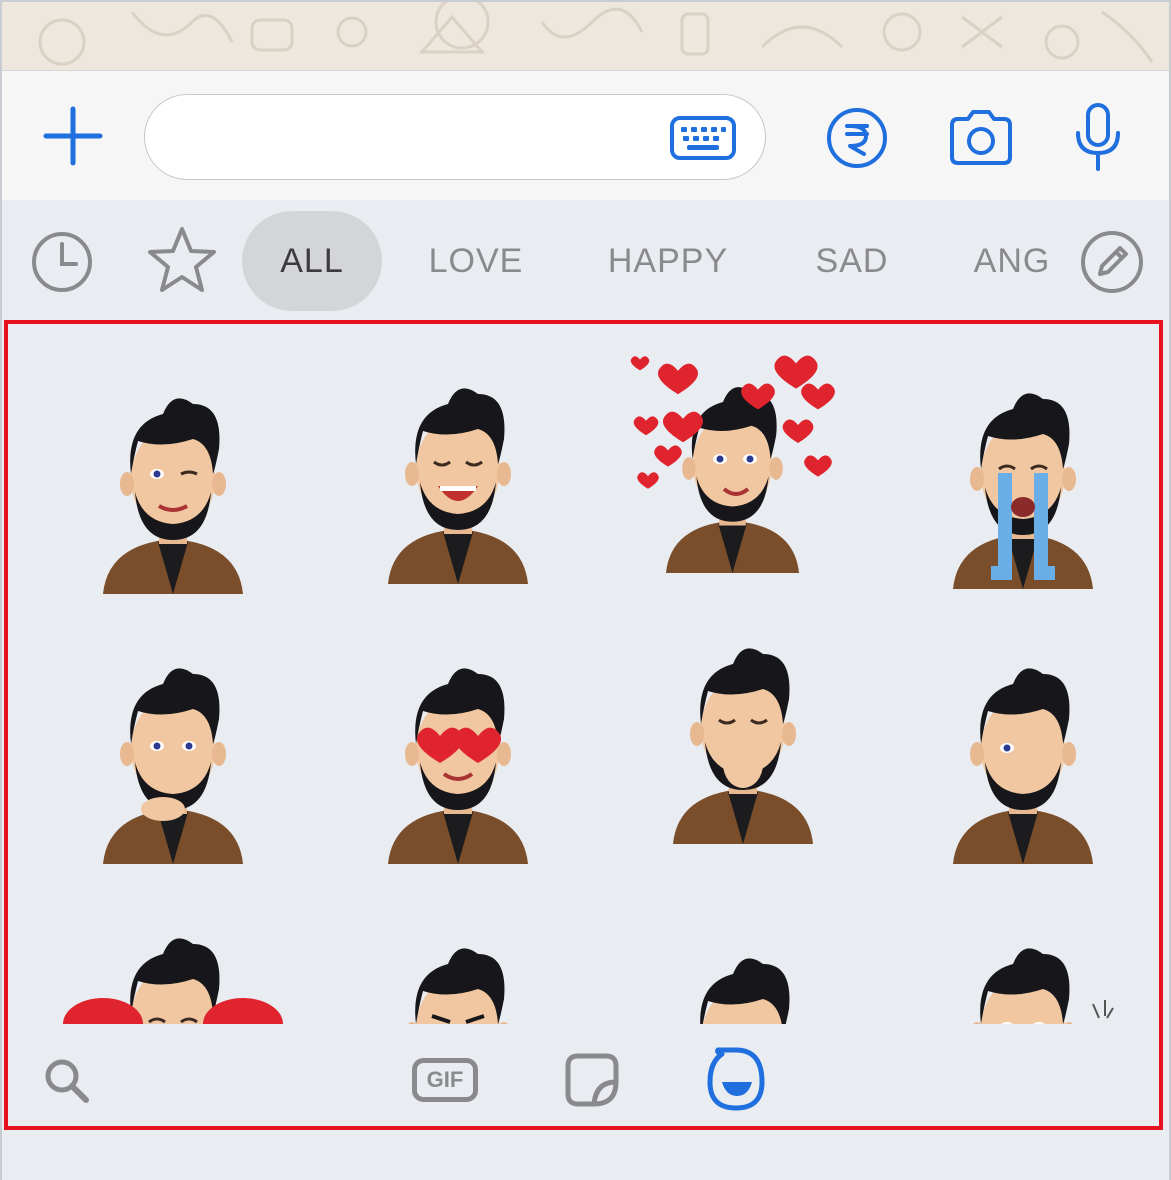  What do you see at coordinates (66, 1080) in the screenshot?
I see `search-icon` at bounding box center [66, 1080].